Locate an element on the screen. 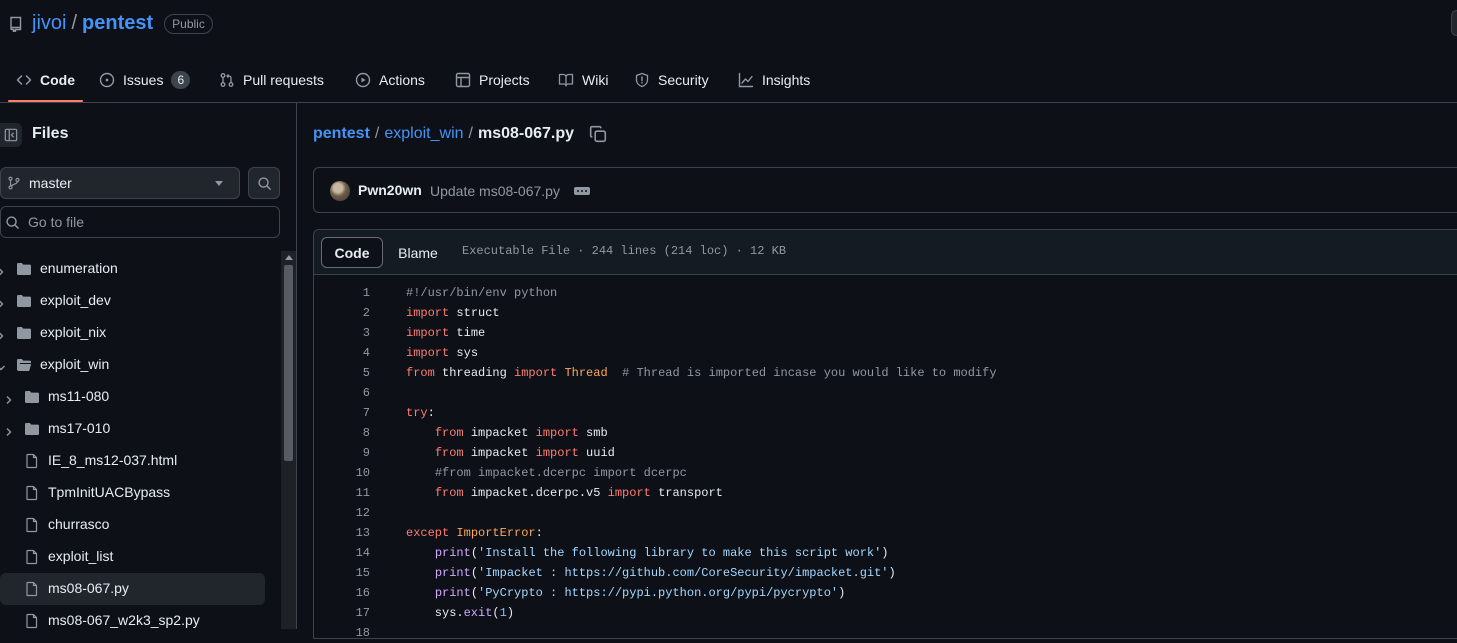  chevron-down-icon is located at coordinates (3, 365).